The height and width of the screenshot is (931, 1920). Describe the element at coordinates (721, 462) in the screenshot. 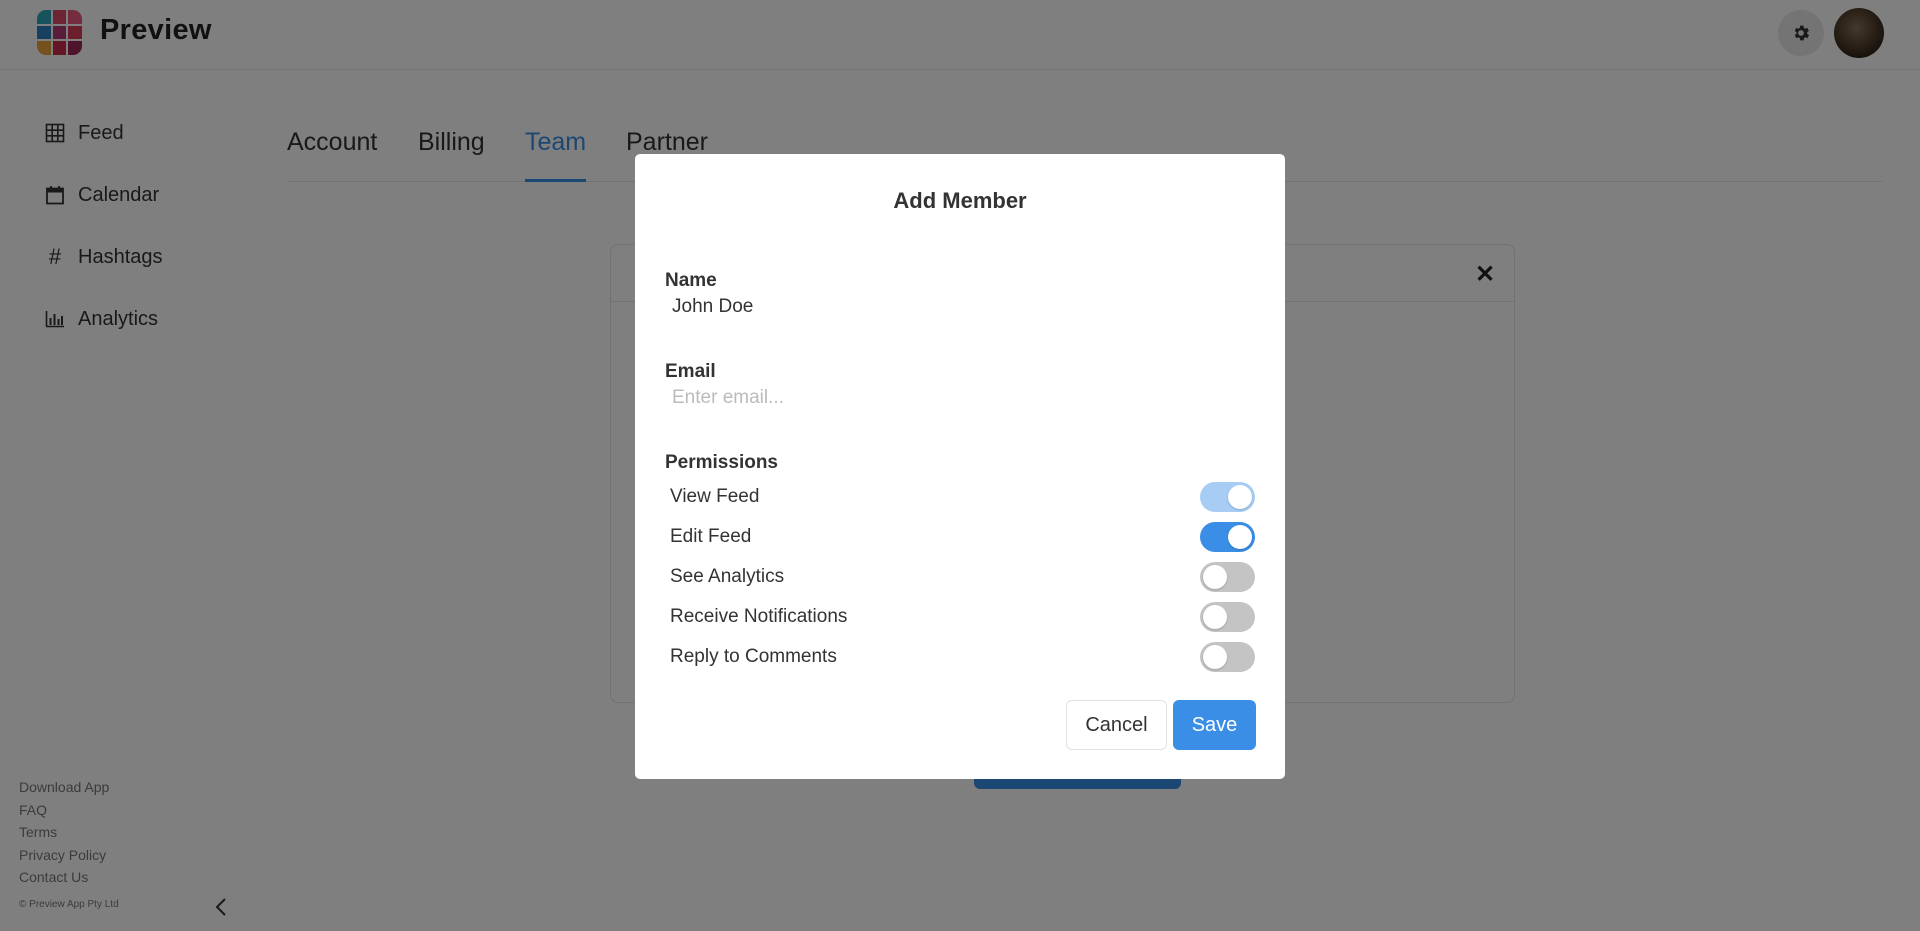

I see `permissions-label: Permissions` at that location.